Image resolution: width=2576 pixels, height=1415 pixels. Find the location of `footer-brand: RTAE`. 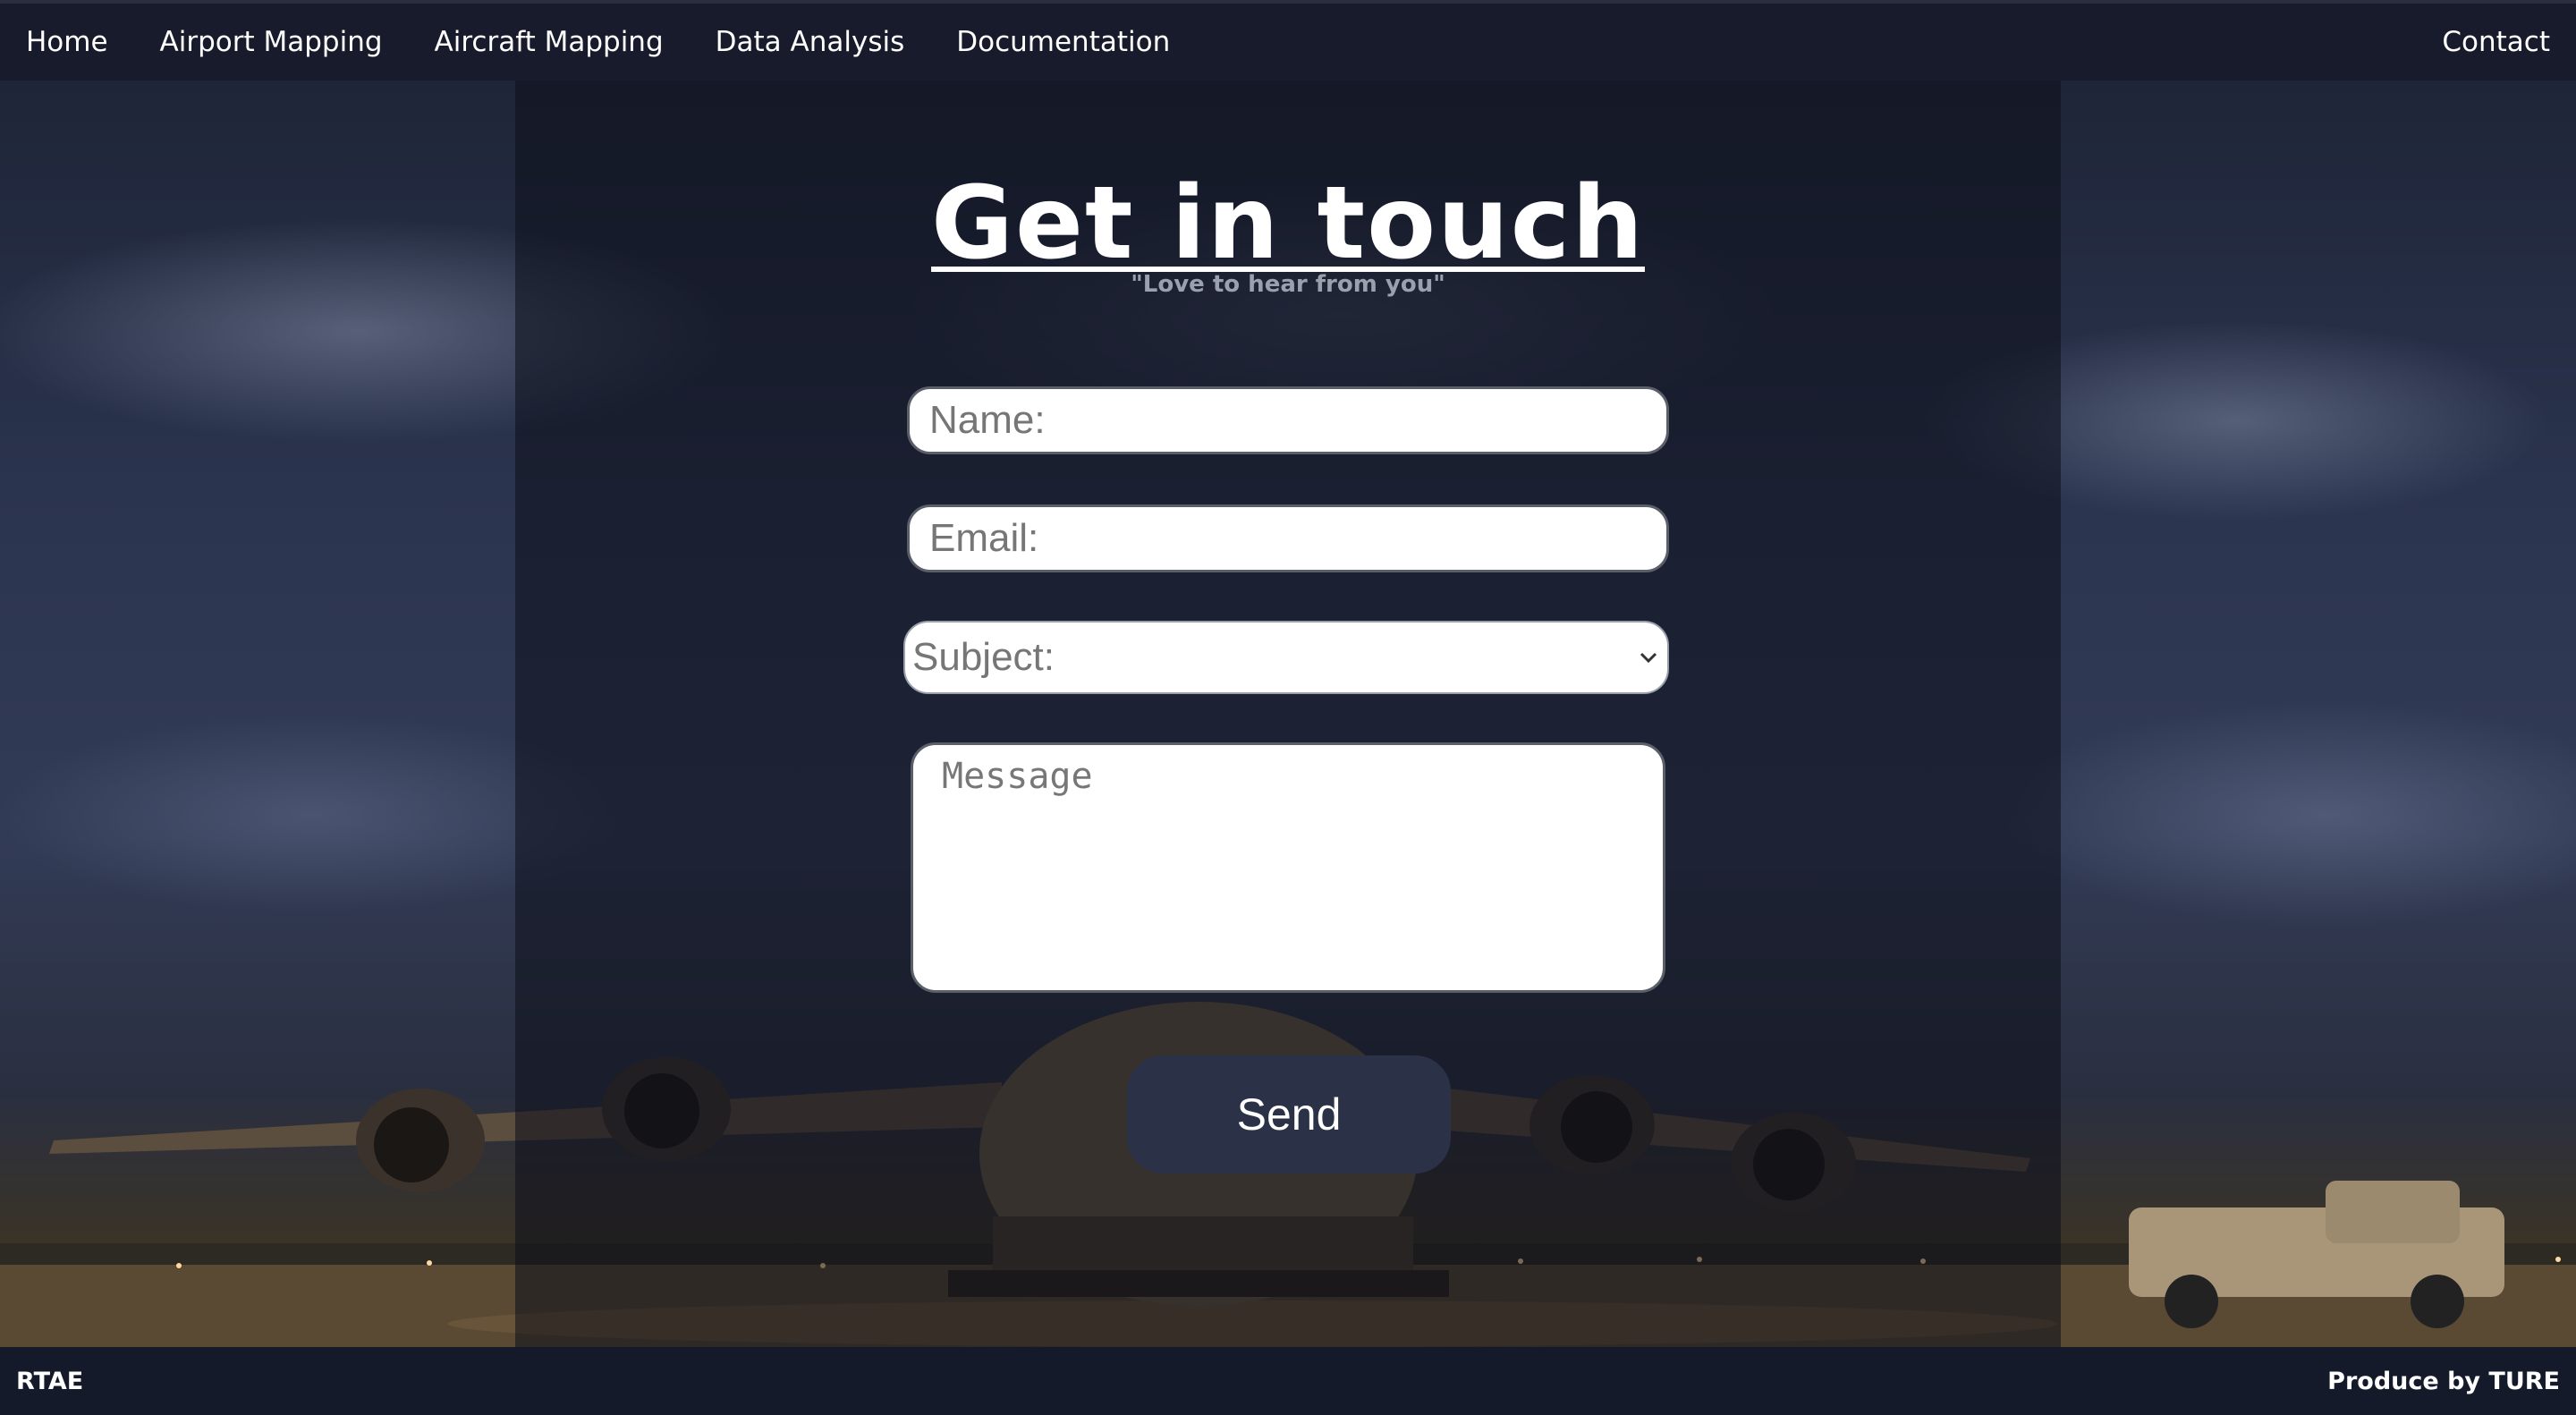

footer-brand: RTAE is located at coordinates (50, 1381).